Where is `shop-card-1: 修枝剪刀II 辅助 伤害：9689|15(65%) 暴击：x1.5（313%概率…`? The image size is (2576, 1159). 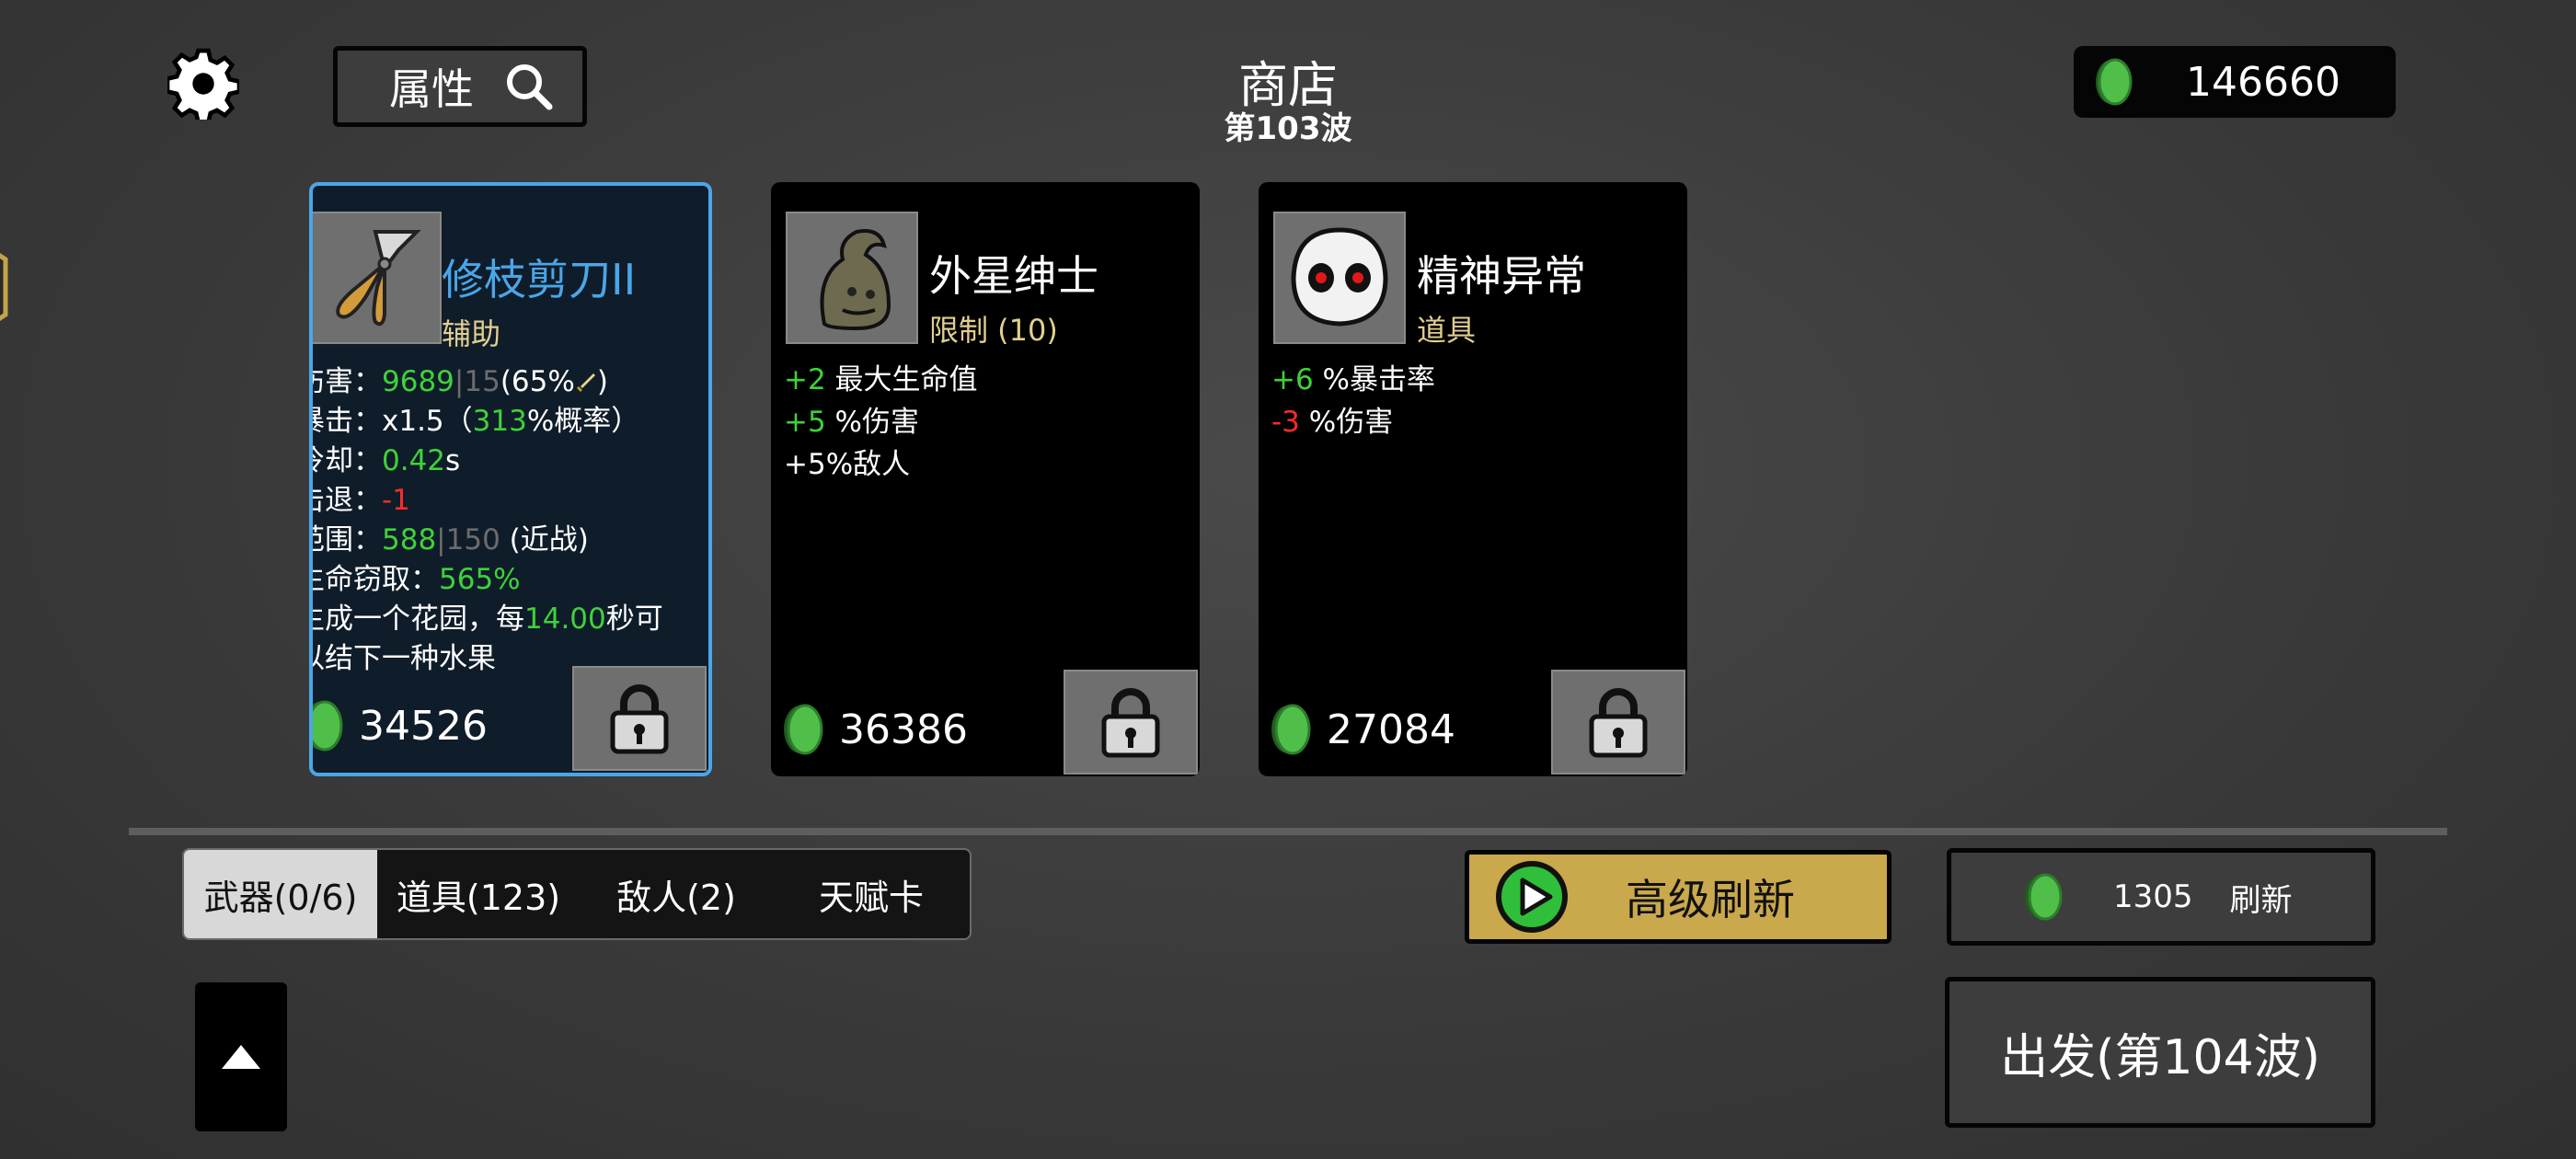
shop-card-1: 修枝剪刀II 辅助 伤害：9689|15(65%) 暴击：x1.5（313%概率… is located at coordinates (510, 479).